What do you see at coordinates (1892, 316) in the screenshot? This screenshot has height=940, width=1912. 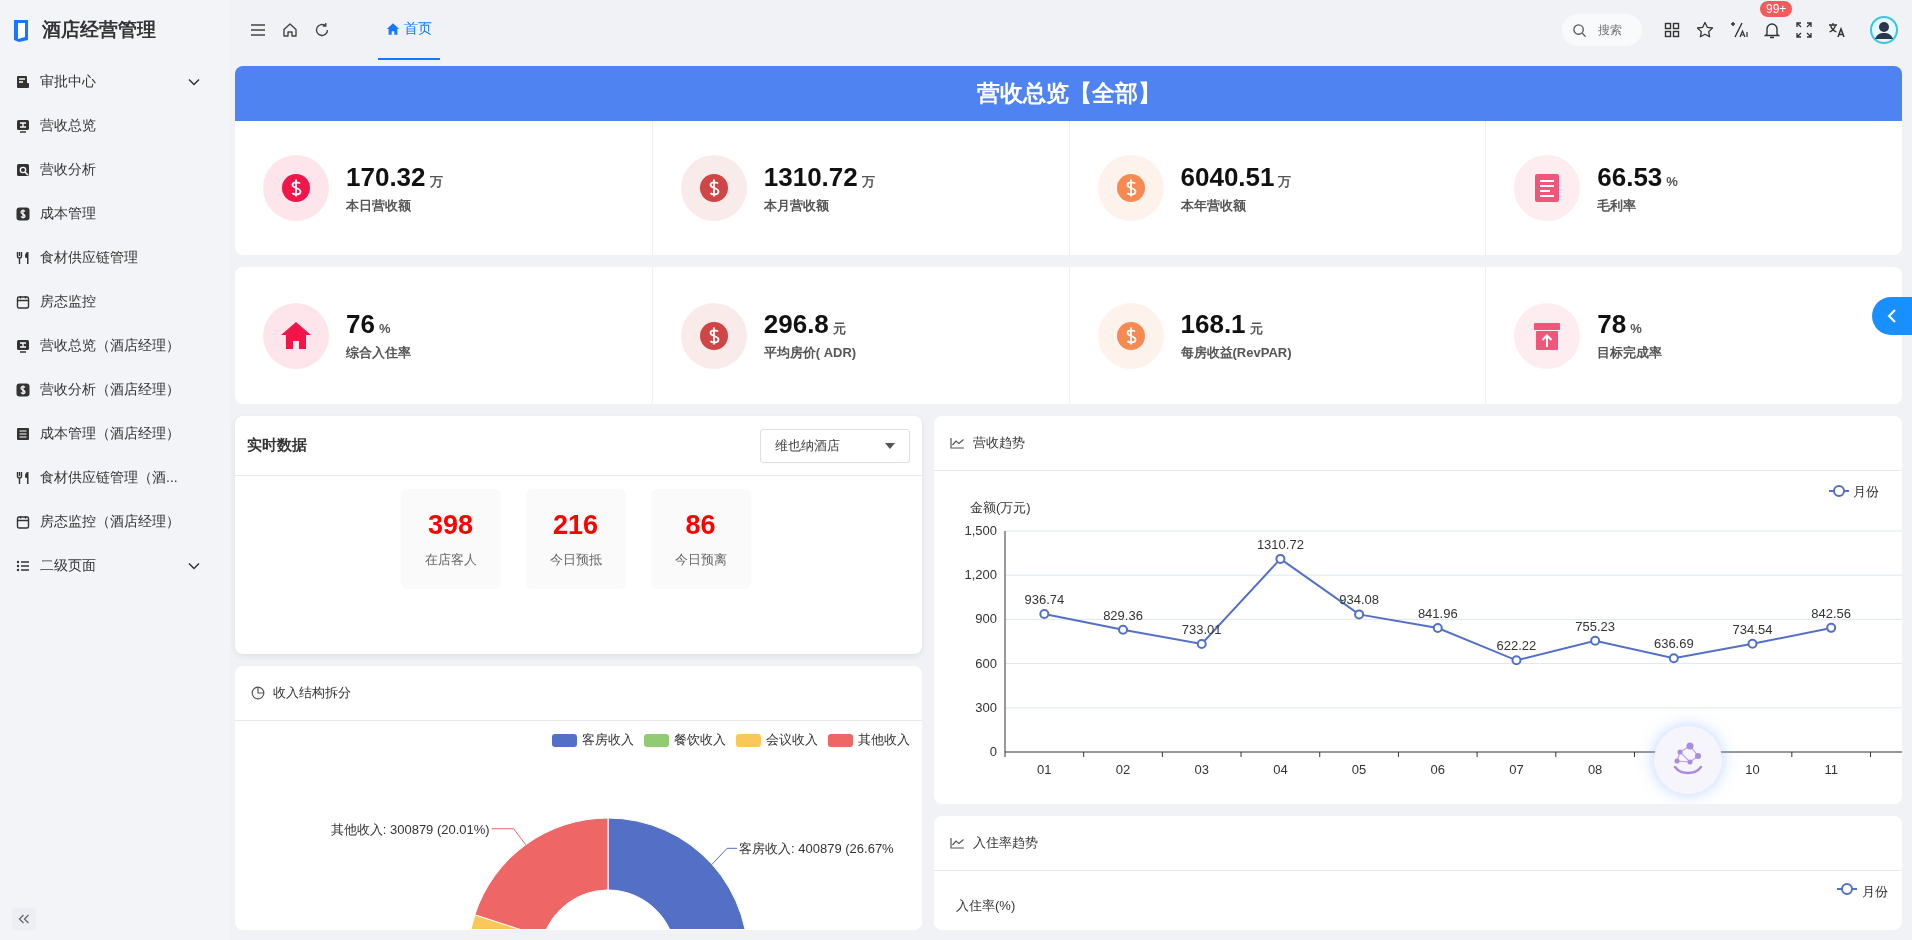 I see `expand-panel-button` at bounding box center [1892, 316].